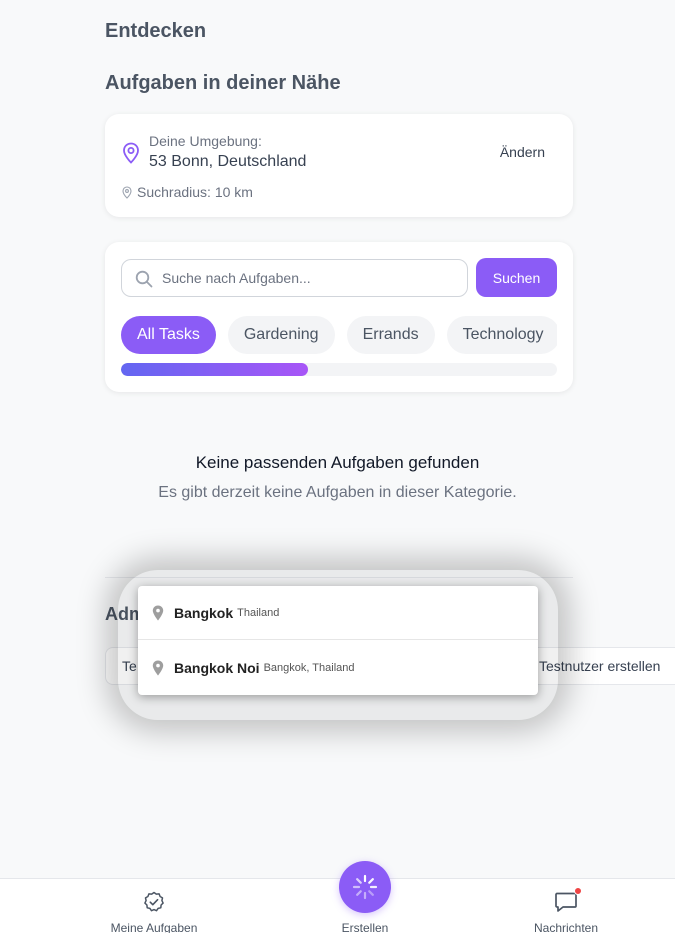 The height and width of the screenshot is (933, 675). Describe the element at coordinates (144, 279) in the screenshot. I see `search-icon` at that location.